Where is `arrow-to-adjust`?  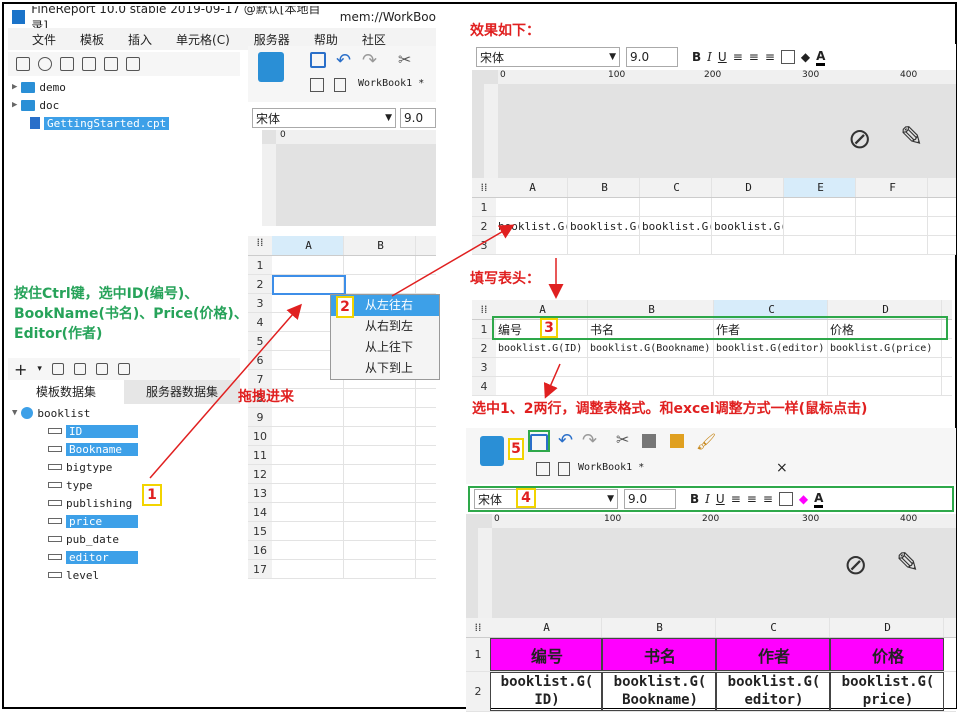
arrow-to-adjust is located at coordinates (552, 381).